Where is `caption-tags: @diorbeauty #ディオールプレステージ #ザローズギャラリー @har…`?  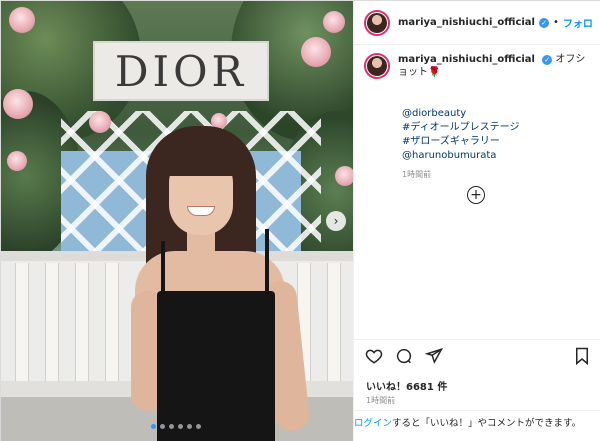 caption-tags: @diorbeauty #ディオールプレステージ #ザローズギャラリー @har… is located at coordinates (499, 135).